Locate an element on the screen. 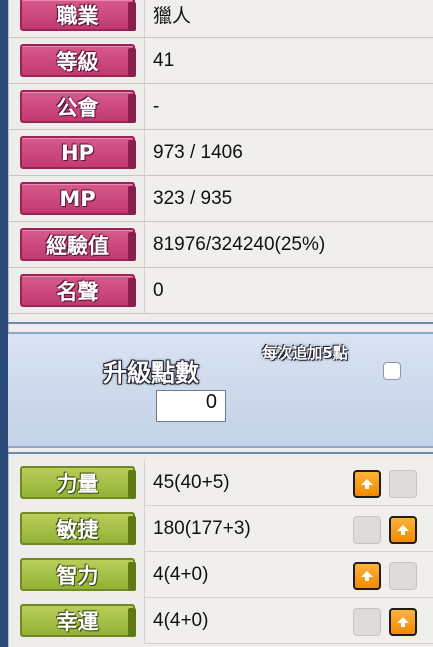  info-row-exp: 經驗值 81976/324240(25%) is located at coordinates (220, 245).